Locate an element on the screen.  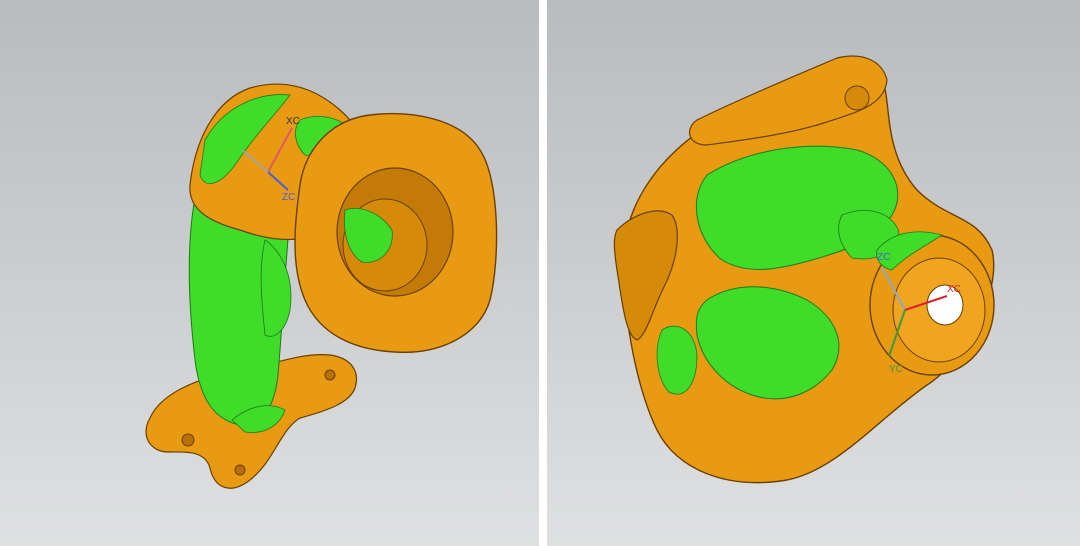
viewport-divider is located at coordinates (543, 273).